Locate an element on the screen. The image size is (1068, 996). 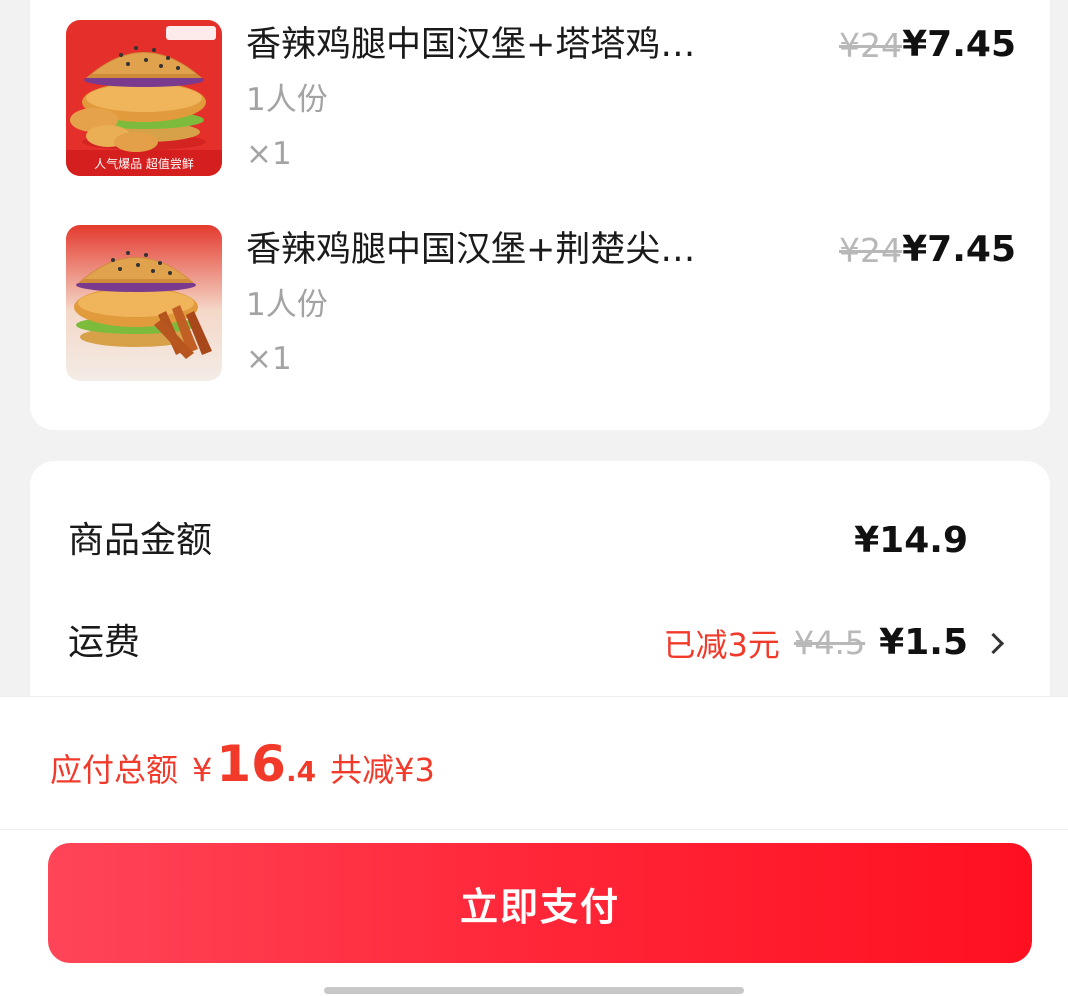
home-indicator is located at coordinates (534, 990).